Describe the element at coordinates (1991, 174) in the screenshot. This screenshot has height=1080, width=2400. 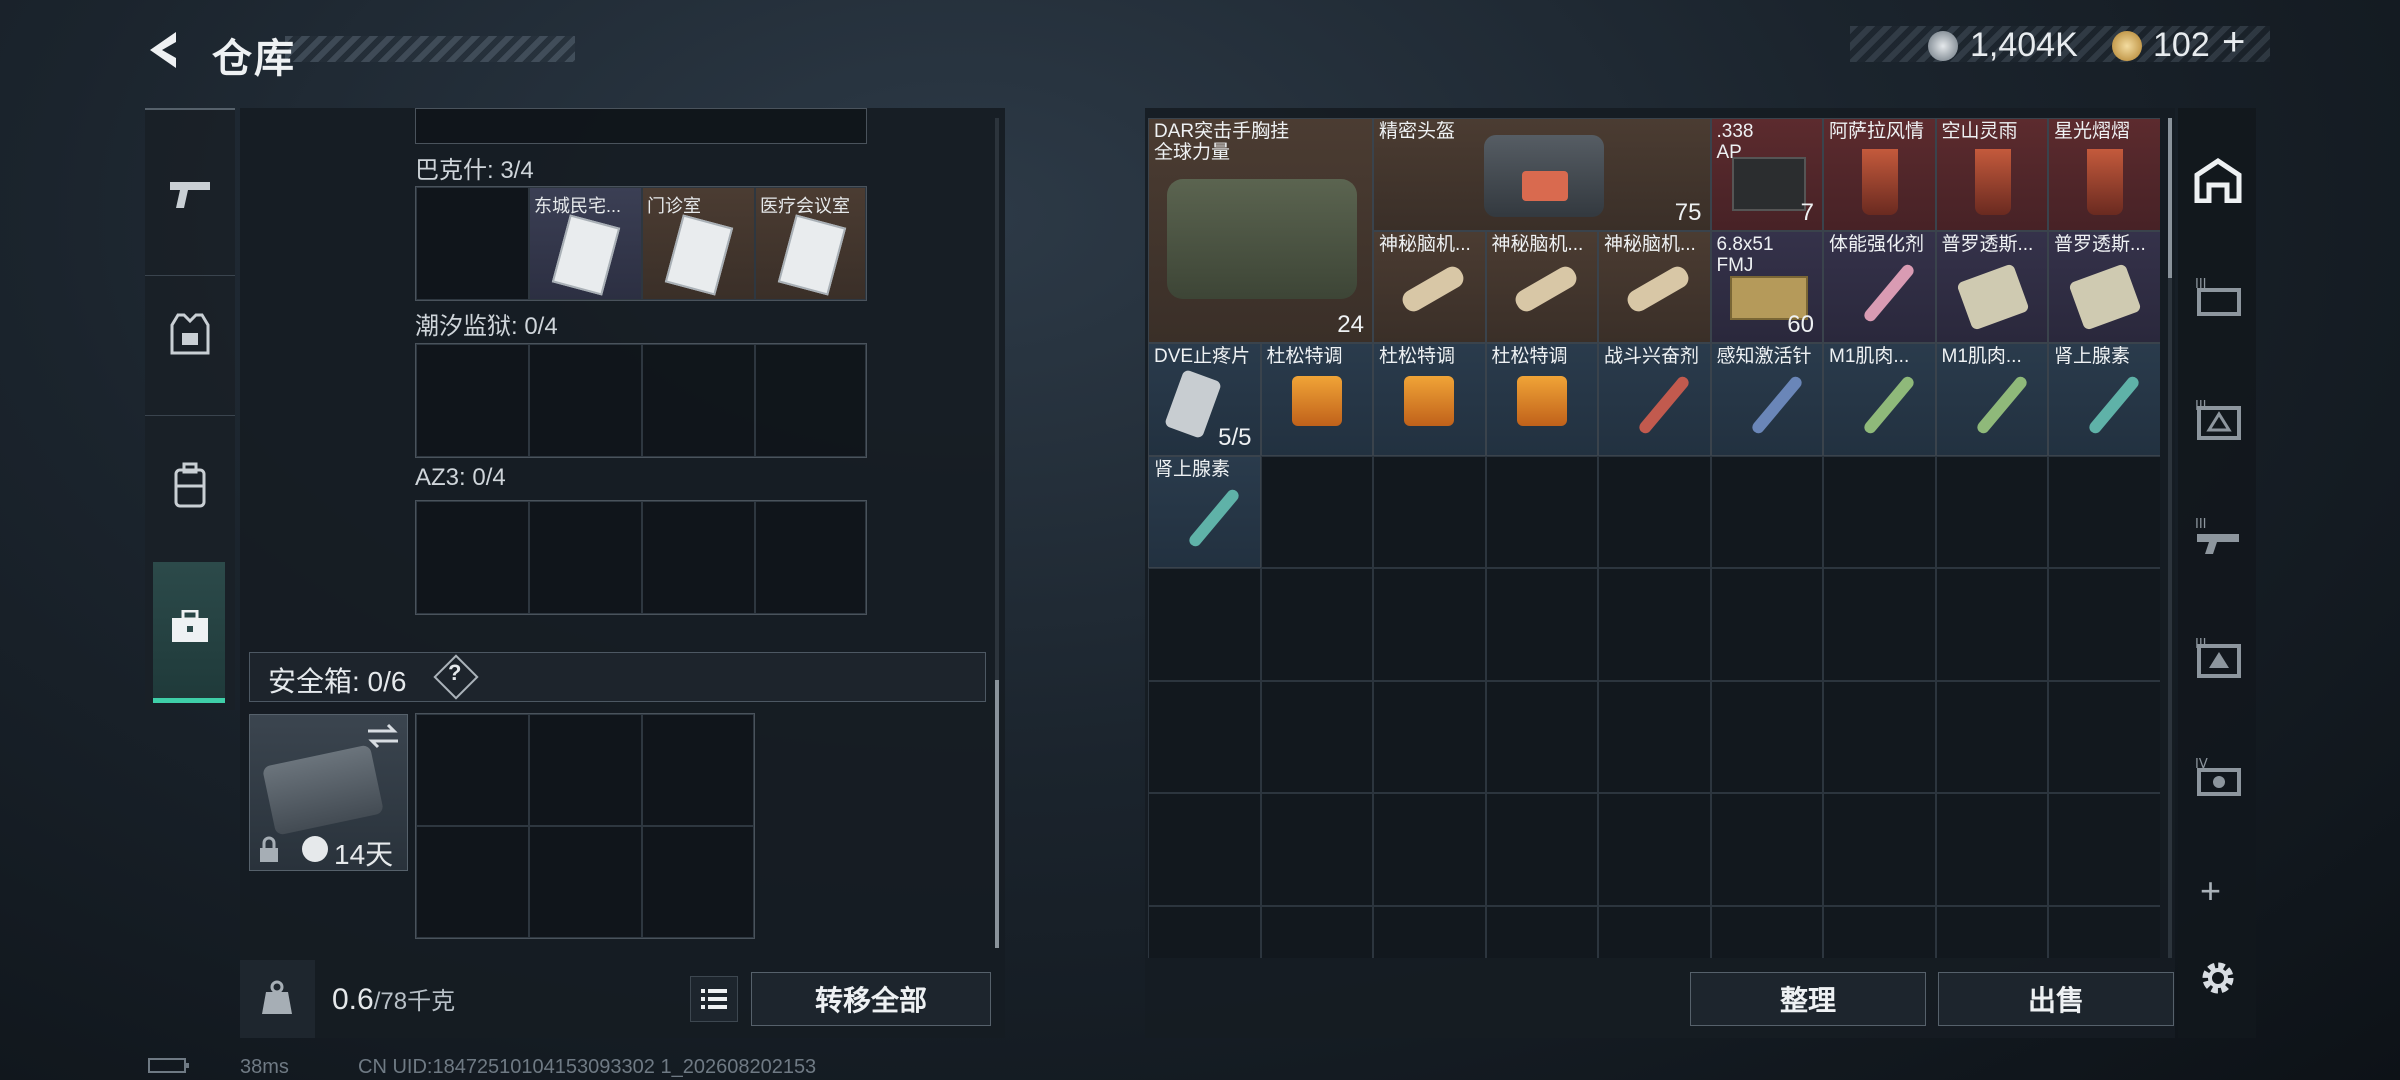
I see `stash-item: 空山灵雨` at that location.